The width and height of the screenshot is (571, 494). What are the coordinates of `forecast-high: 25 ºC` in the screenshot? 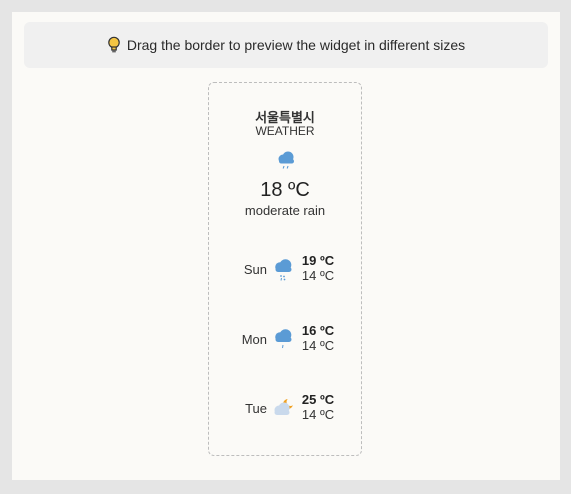 It's located at (318, 399).